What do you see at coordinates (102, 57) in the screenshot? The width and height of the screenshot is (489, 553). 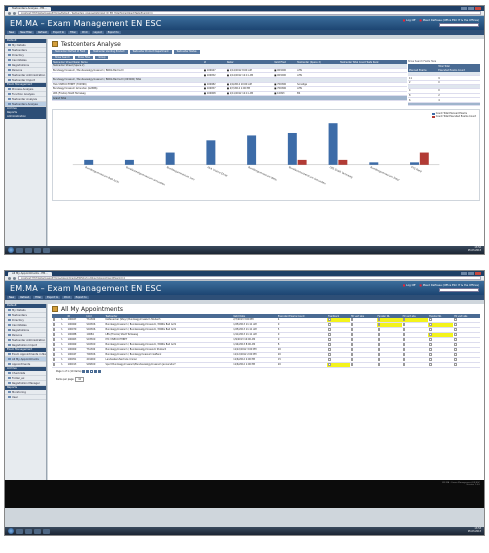 I see `group-button: Group` at bounding box center [102, 57].